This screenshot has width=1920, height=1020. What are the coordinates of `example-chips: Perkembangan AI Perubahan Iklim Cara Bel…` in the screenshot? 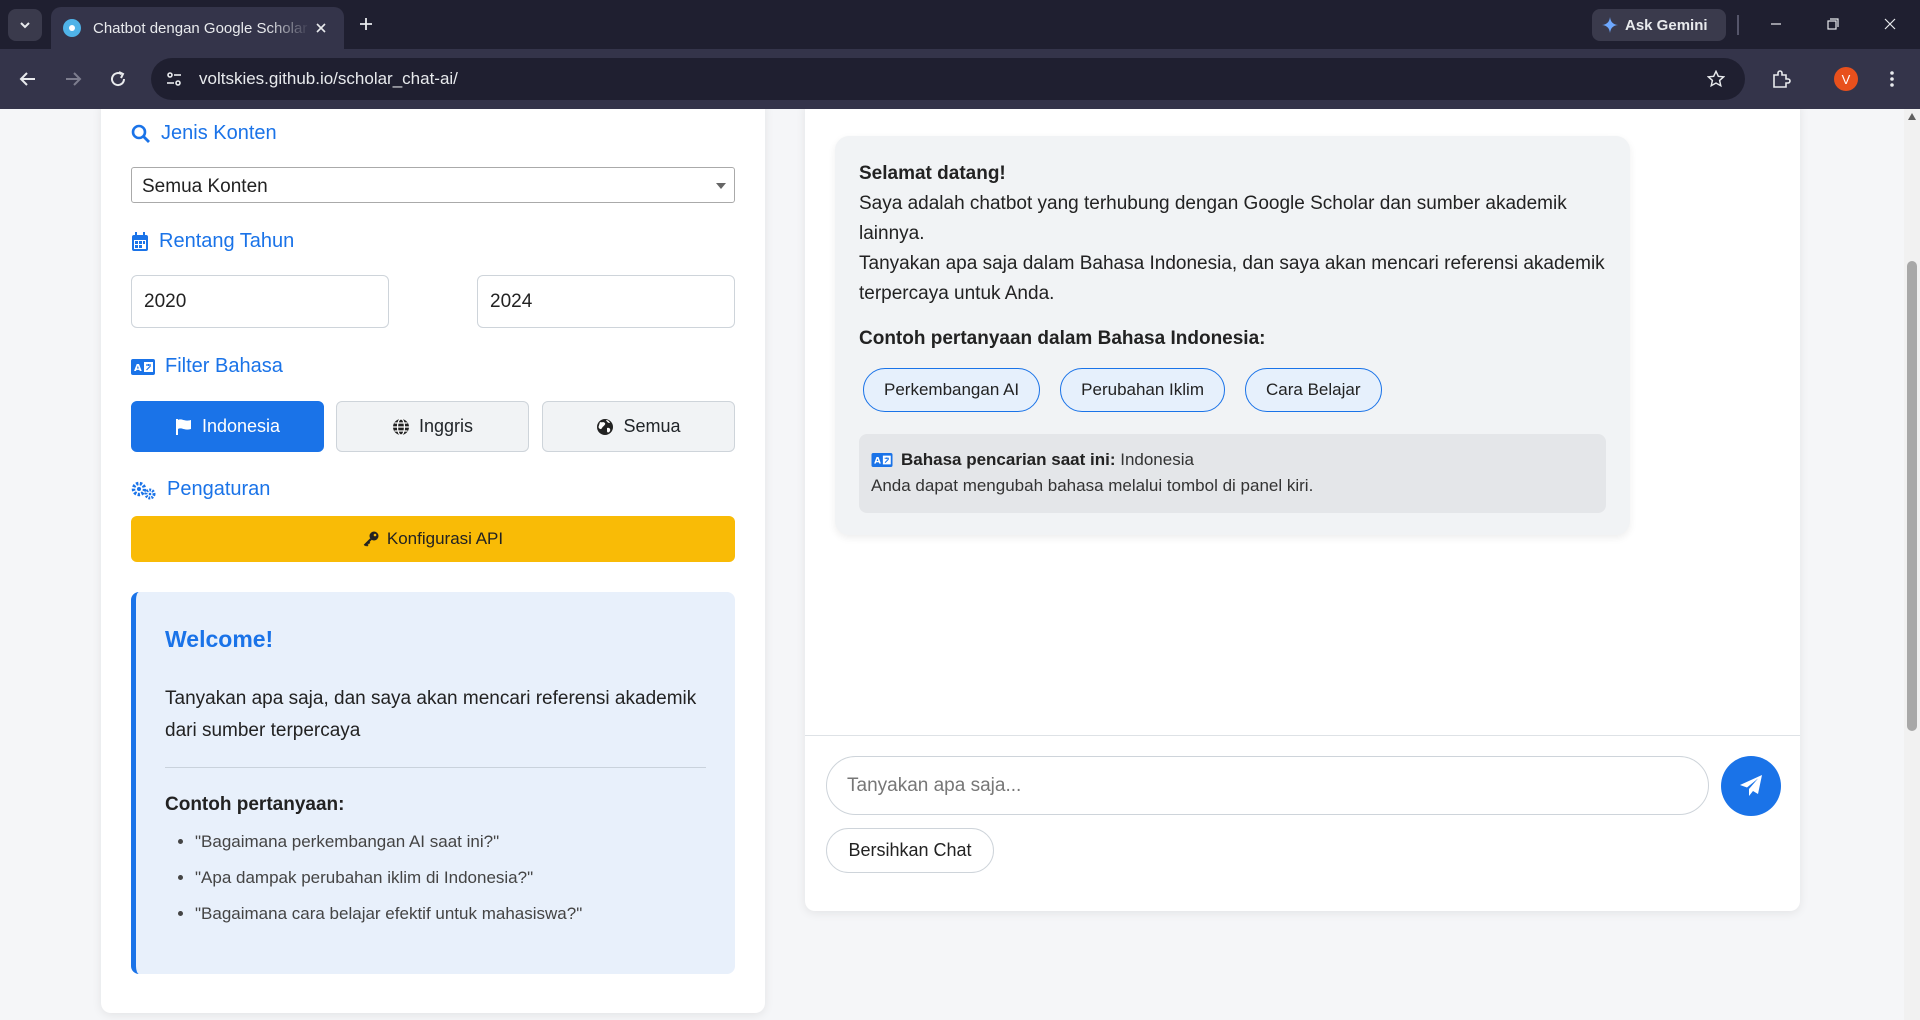 It's located at (1234, 390).